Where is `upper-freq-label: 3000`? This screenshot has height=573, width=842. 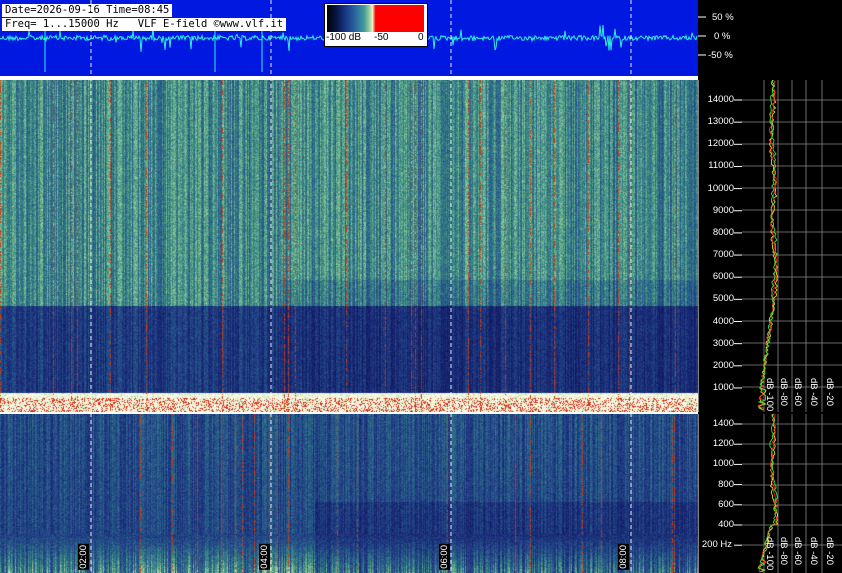 upper-freq-label: 3000 is located at coordinates (723, 343).